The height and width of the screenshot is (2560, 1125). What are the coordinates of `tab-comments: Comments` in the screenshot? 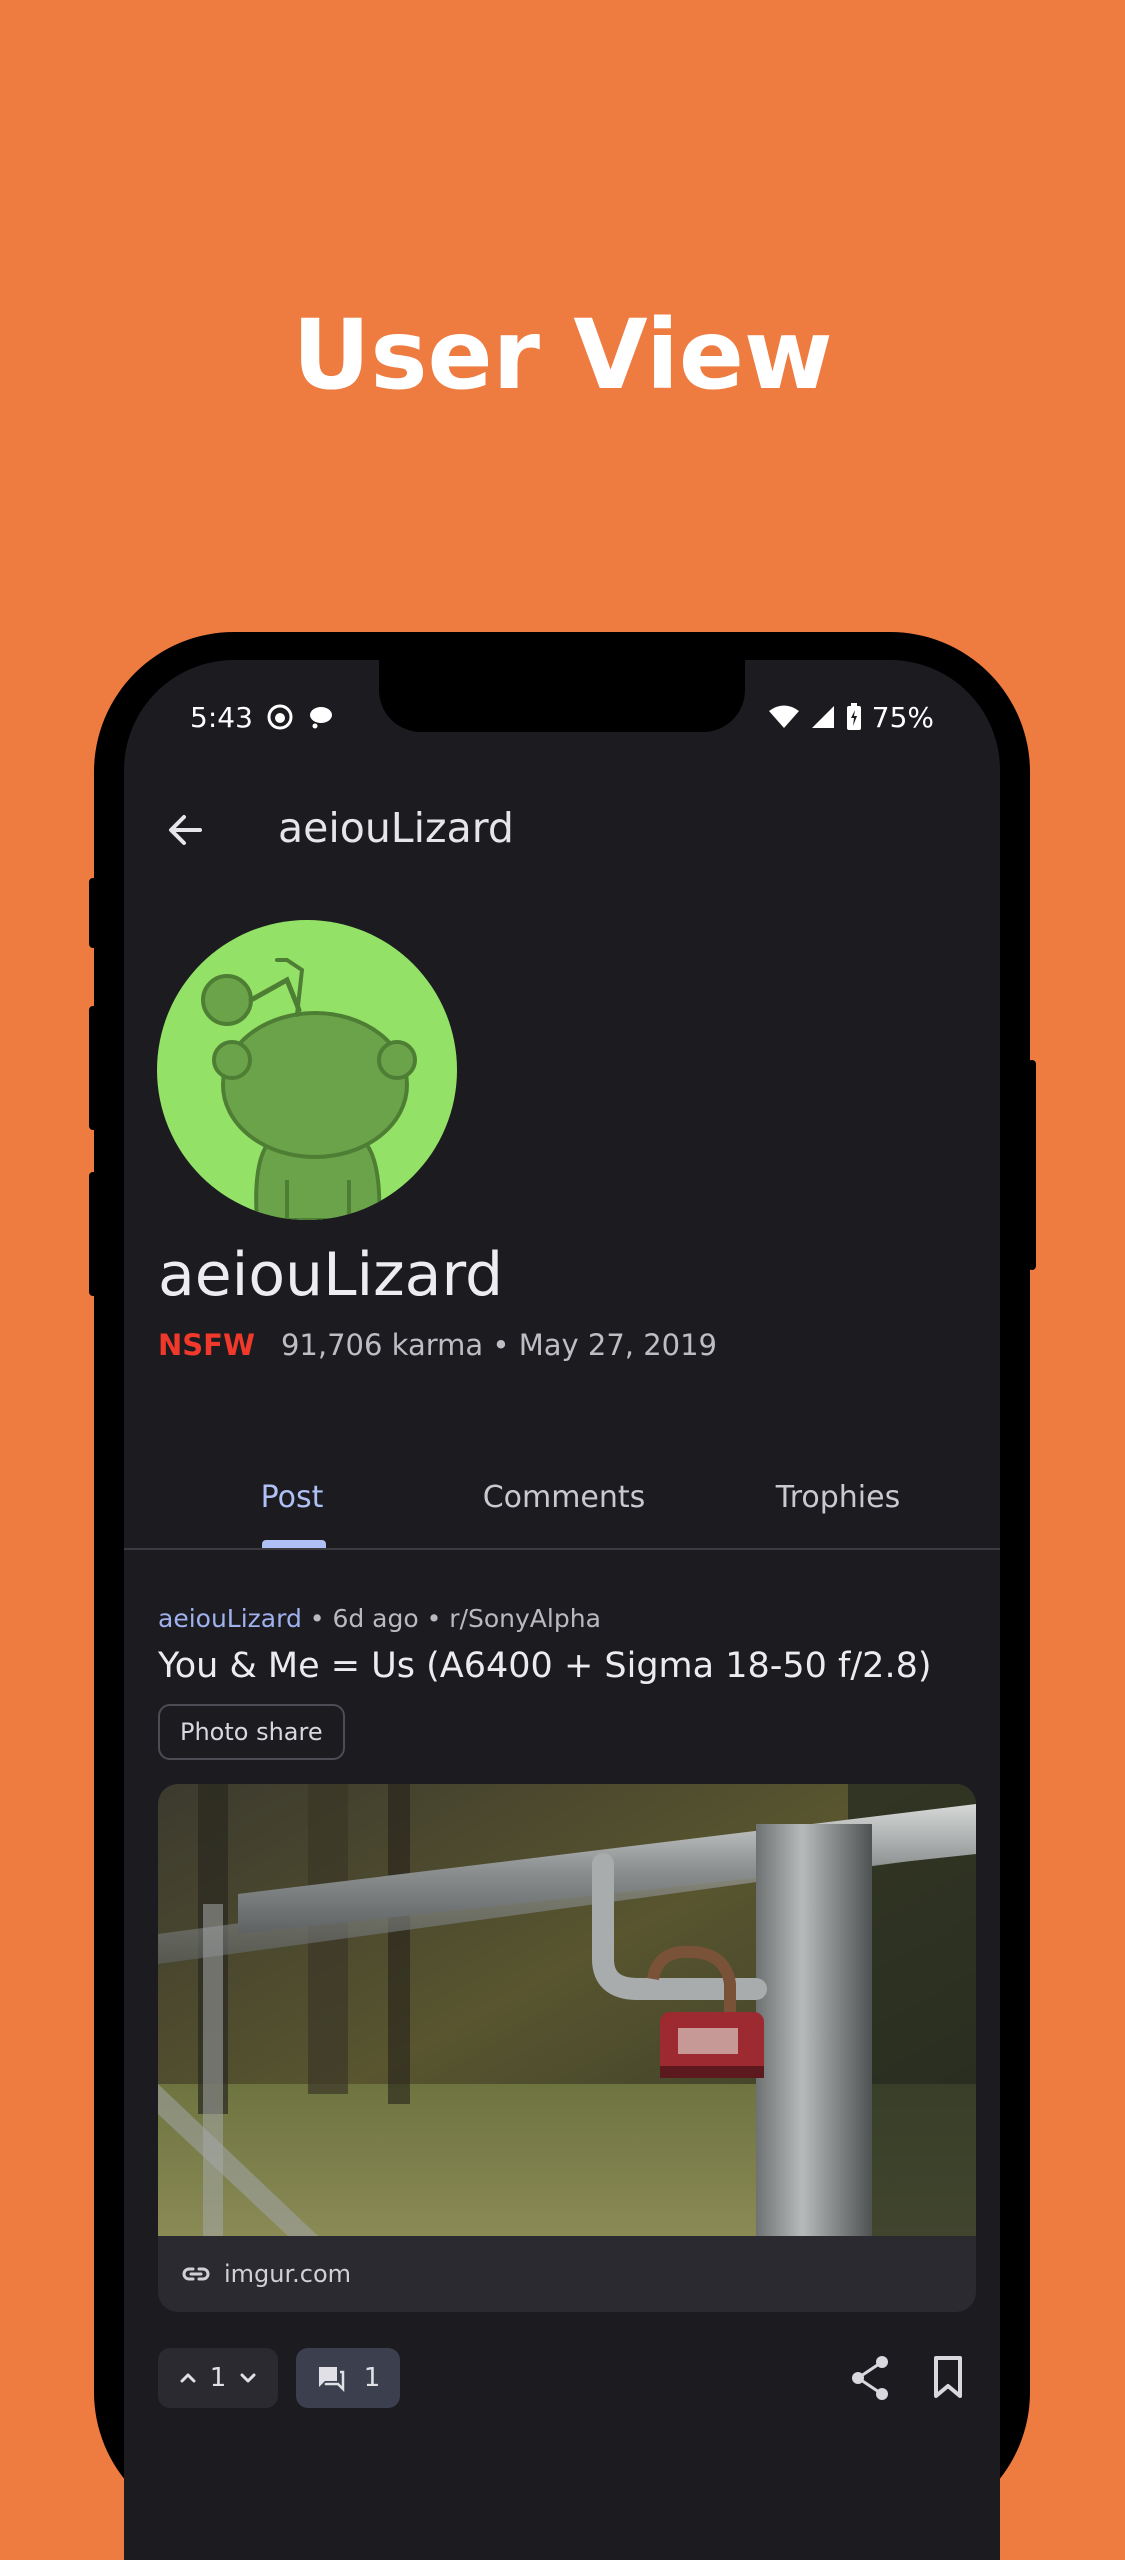 It's located at (564, 1497).